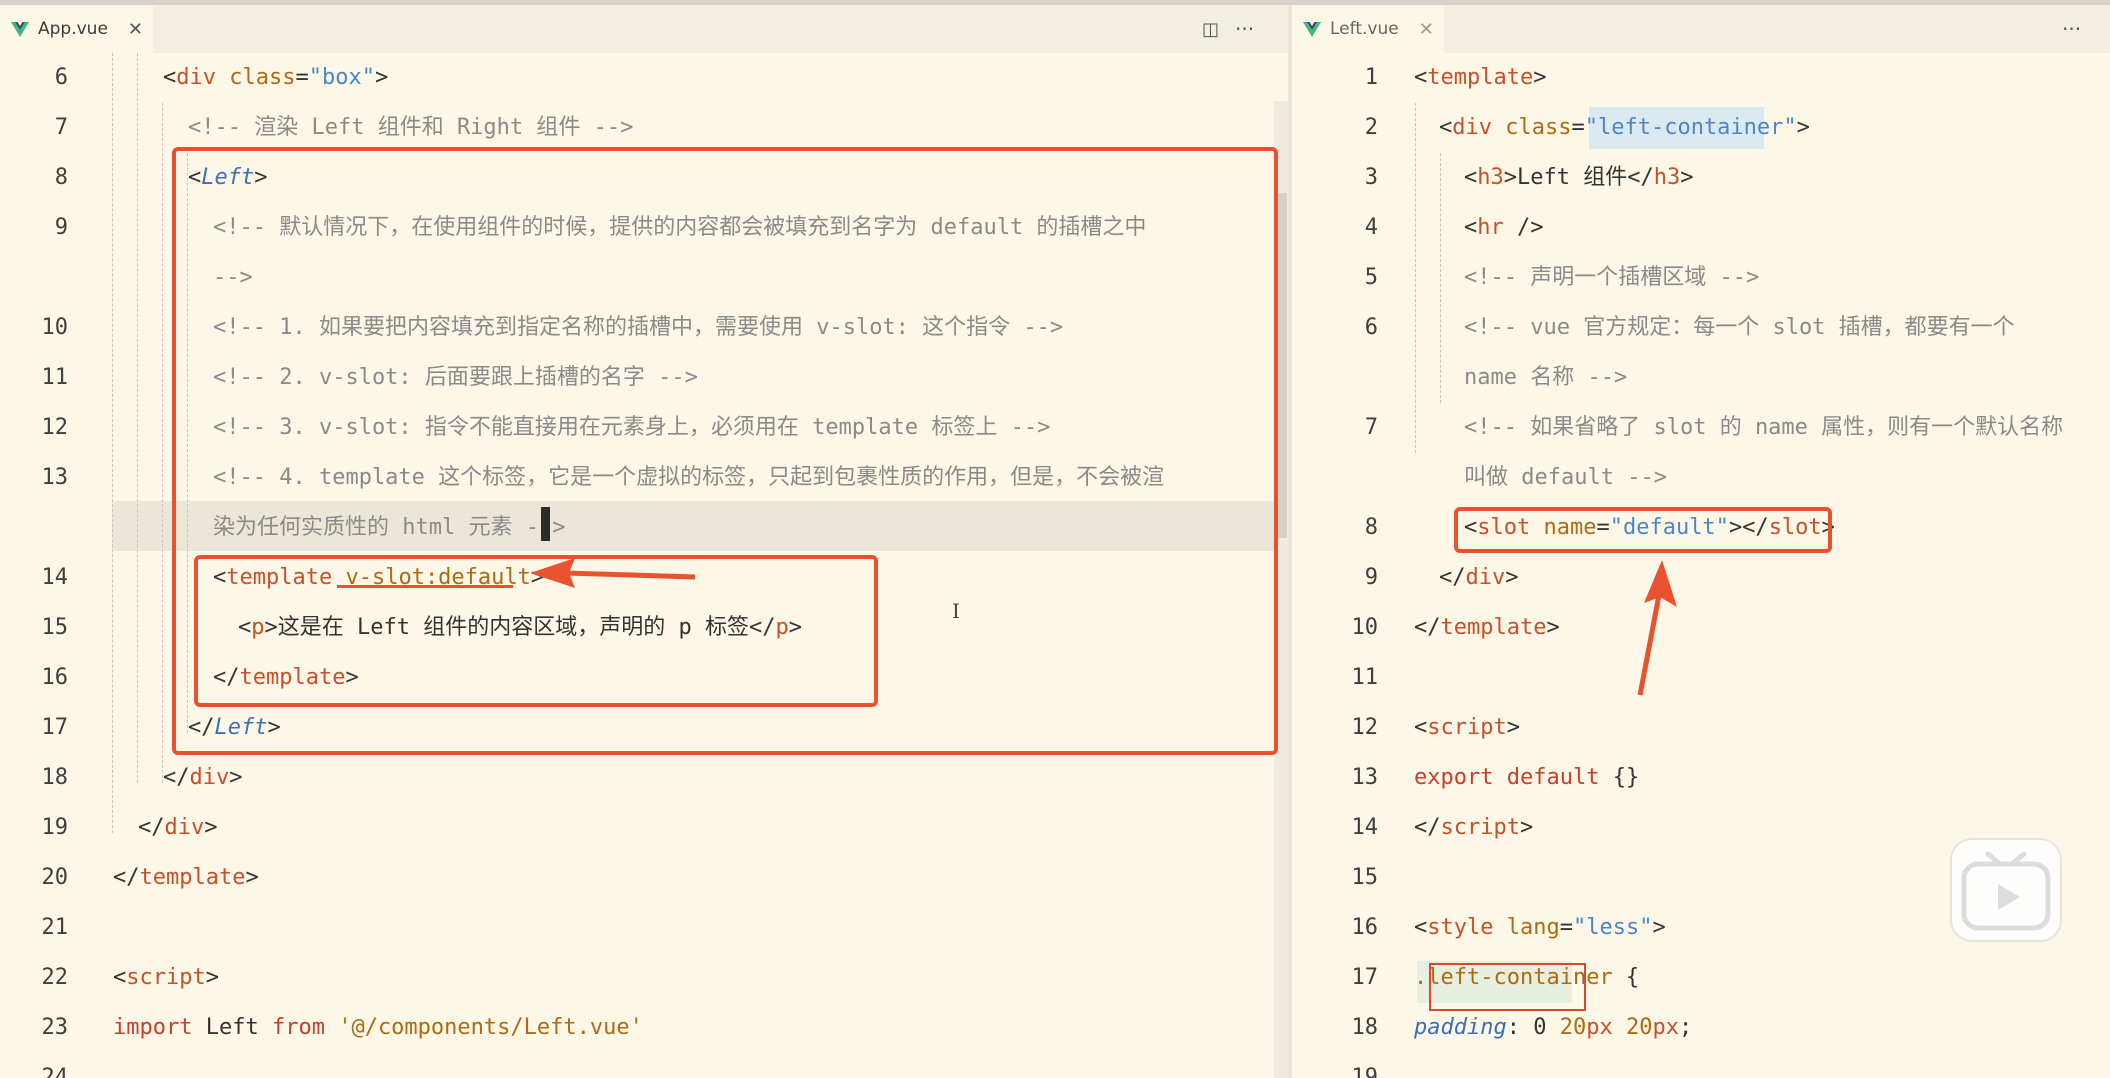  What do you see at coordinates (2006, 890) in the screenshot?
I see `video-play-button` at bounding box center [2006, 890].